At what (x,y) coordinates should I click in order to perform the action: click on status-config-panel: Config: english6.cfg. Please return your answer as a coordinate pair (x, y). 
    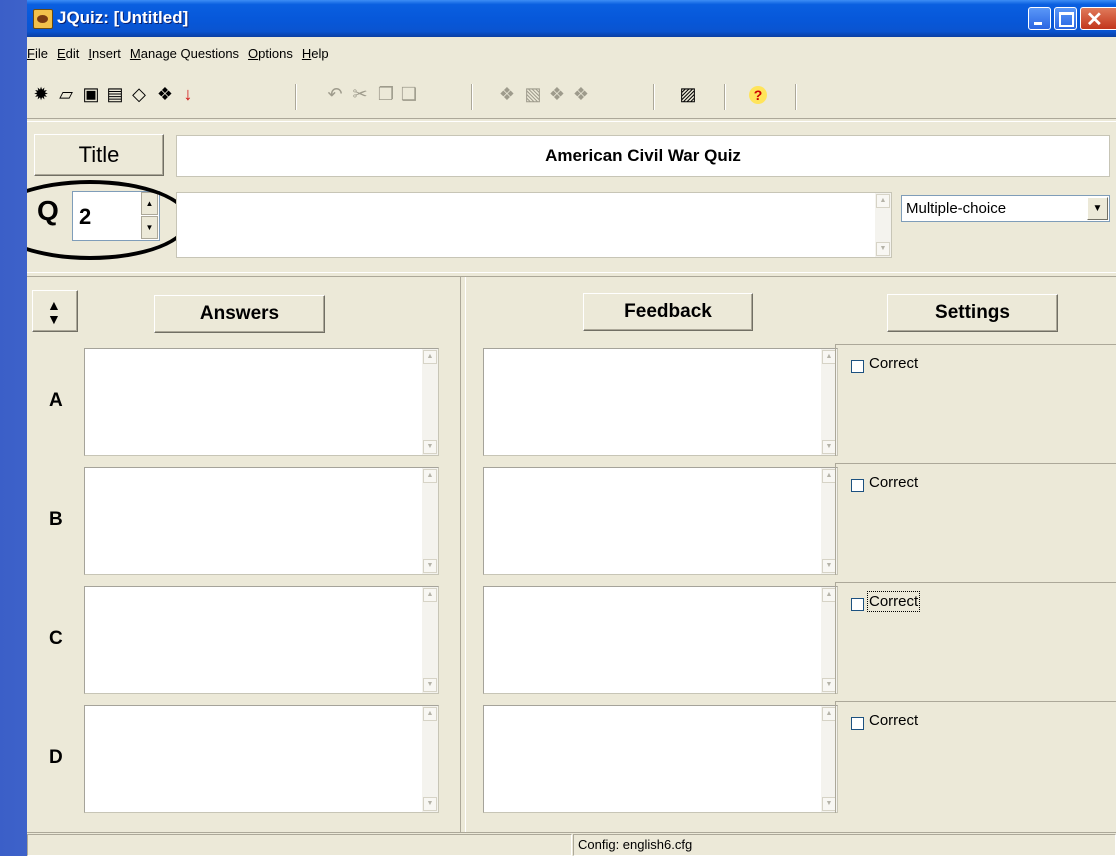
    Looking at the image, I should click on (844, 845).